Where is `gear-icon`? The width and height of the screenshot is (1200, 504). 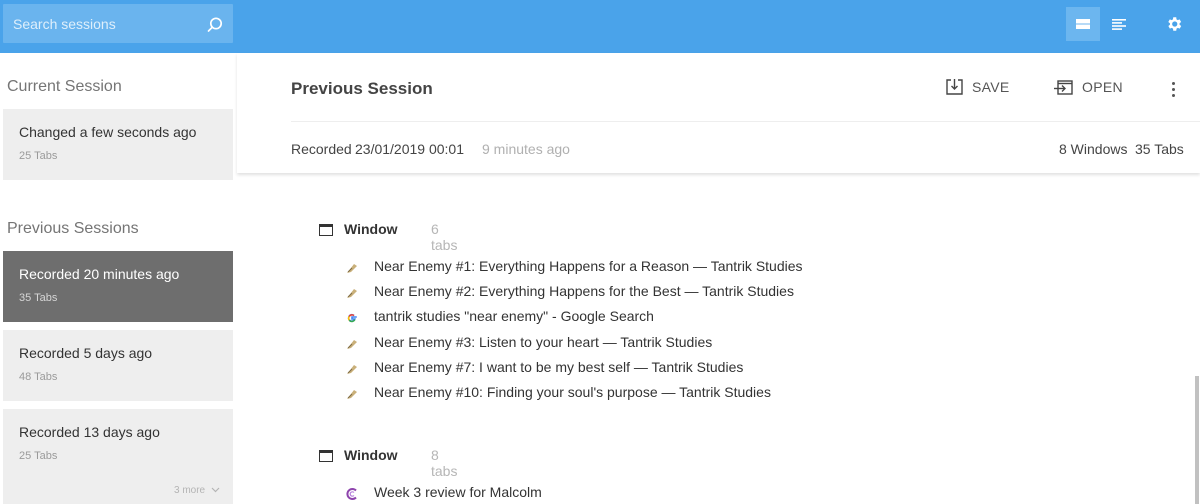
gear-icon is located at coordinates (1175, 24).